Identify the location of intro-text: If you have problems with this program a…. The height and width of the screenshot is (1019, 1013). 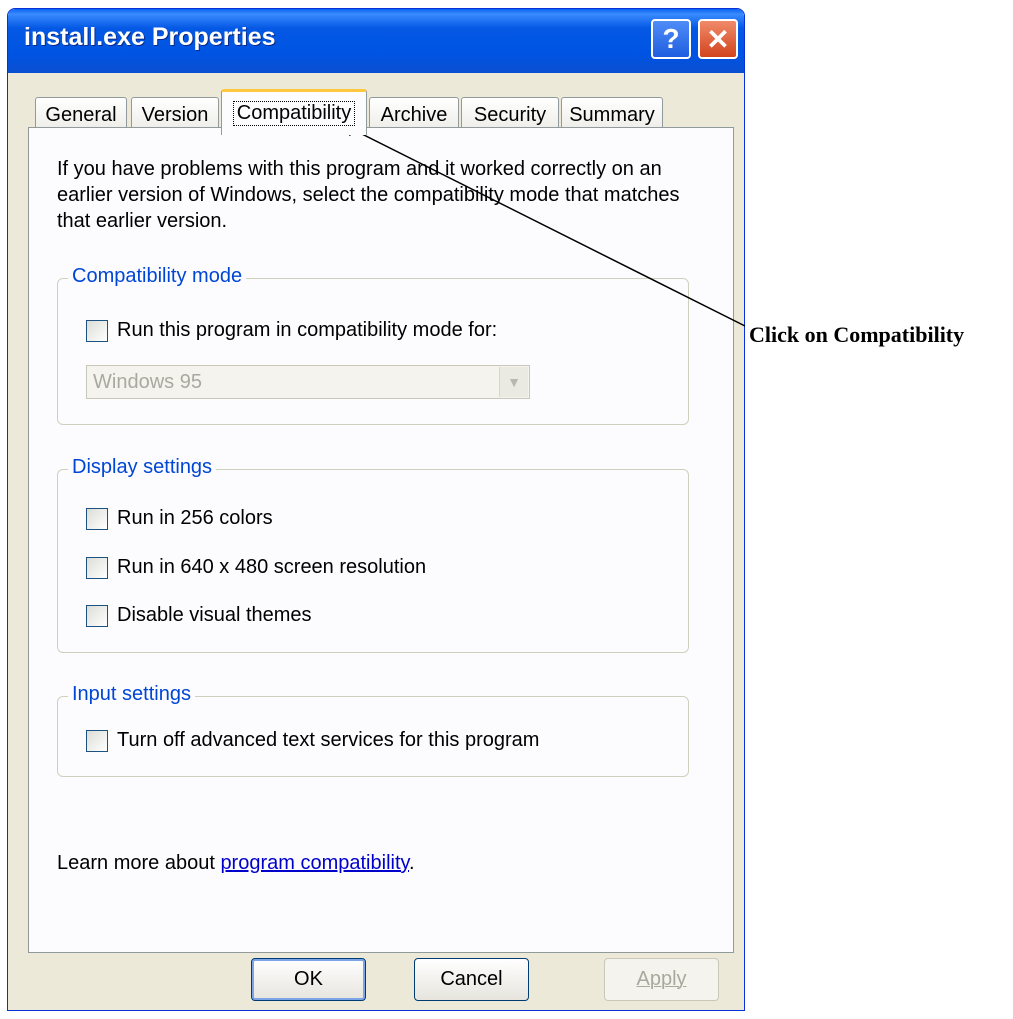
(368, 195).